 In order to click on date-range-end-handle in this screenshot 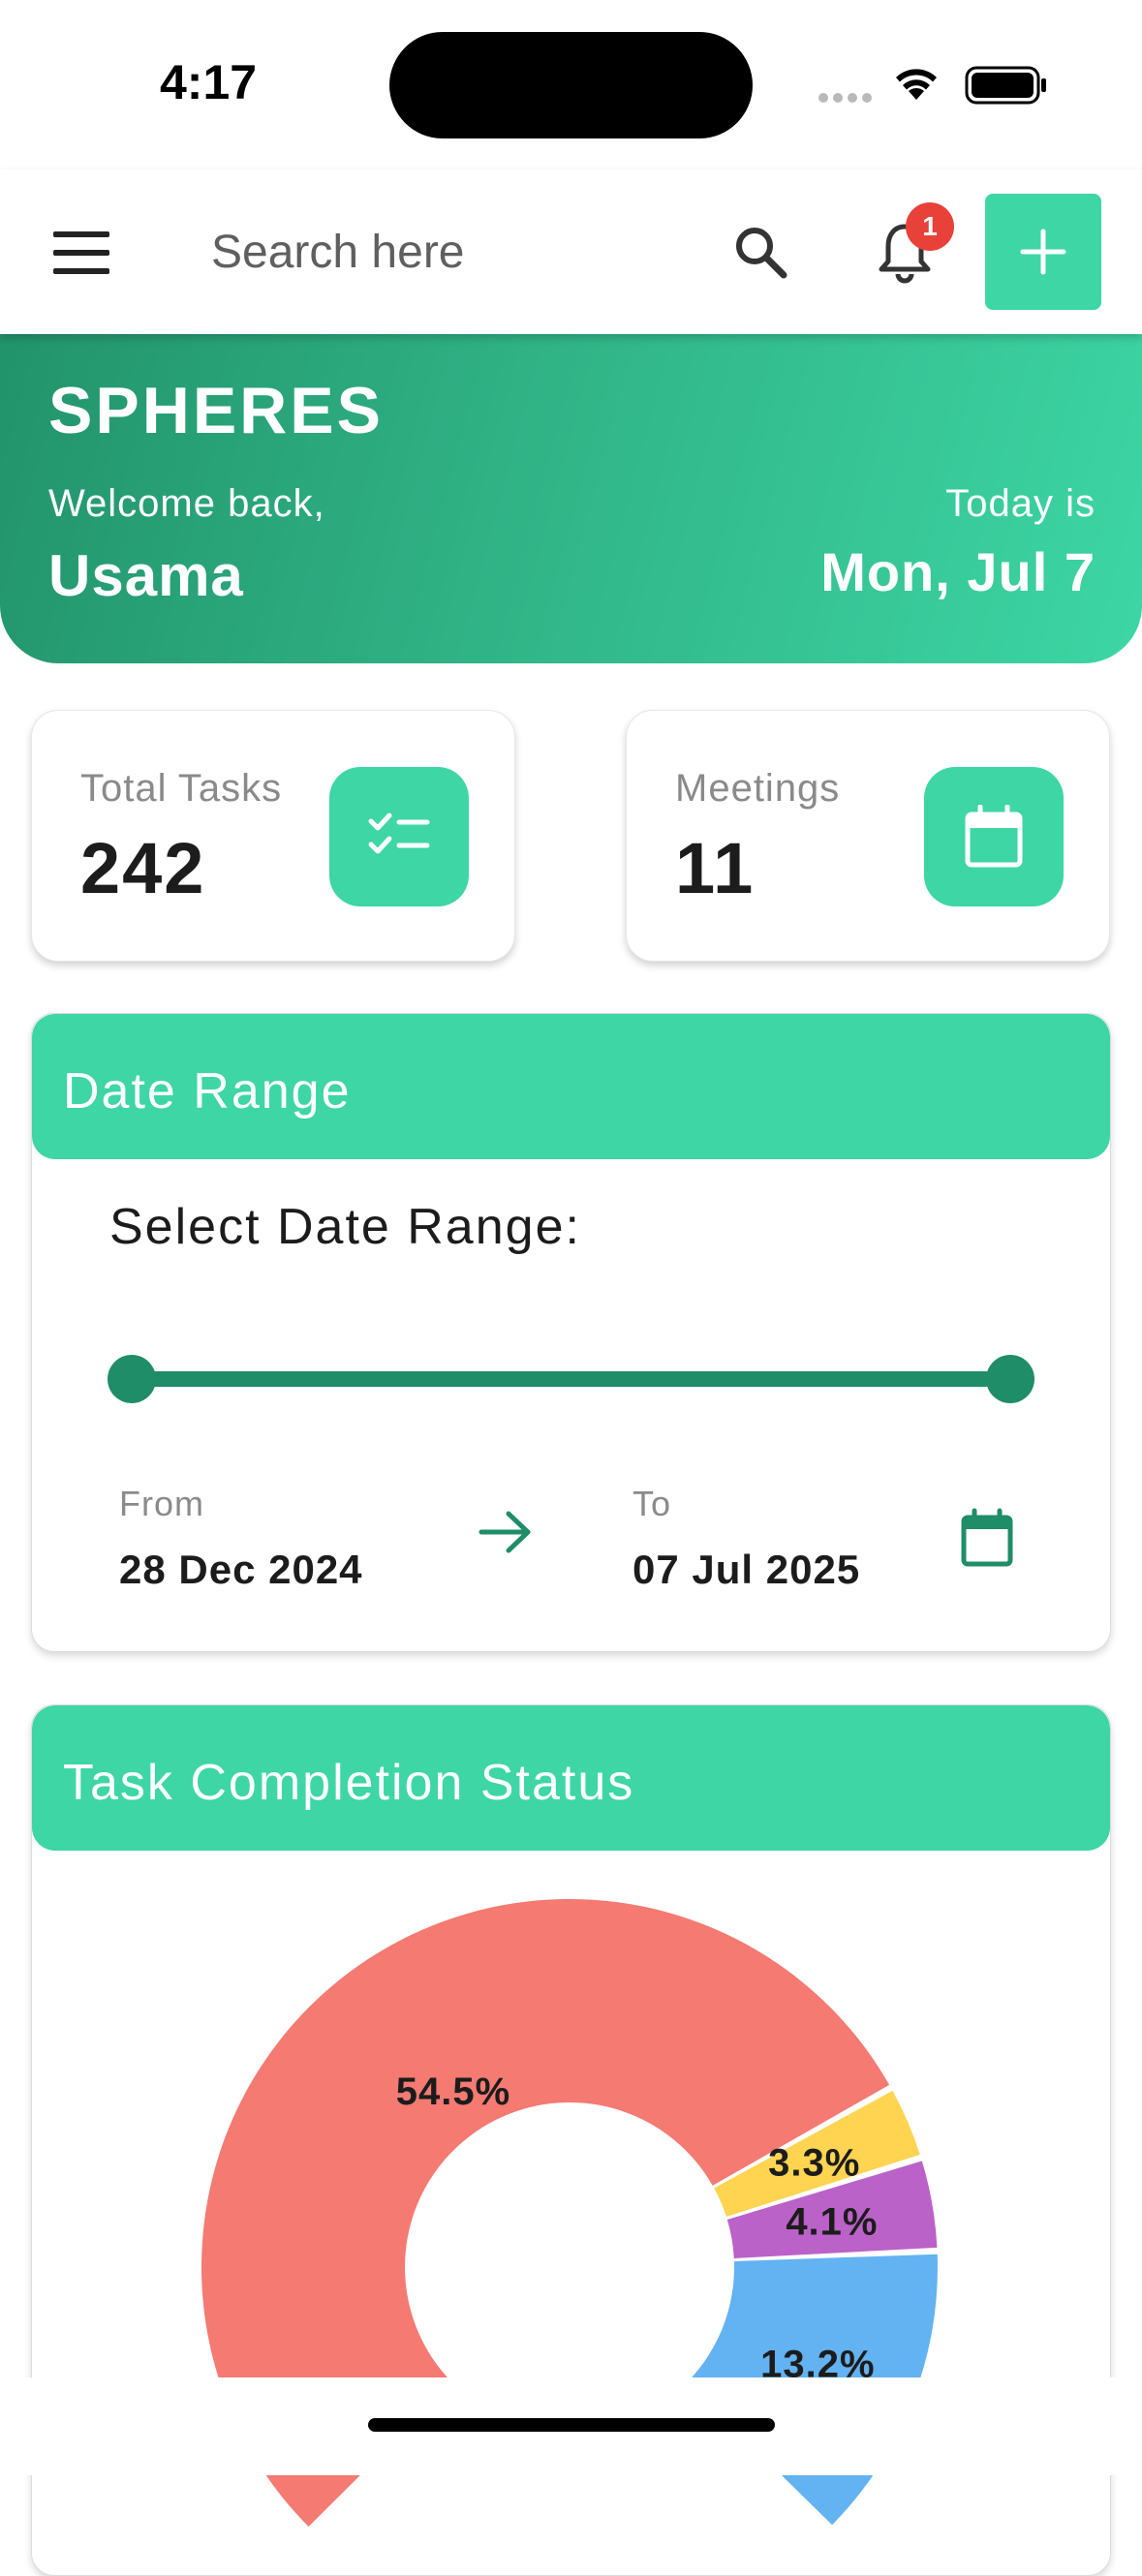, I will do `click(1010, 1379)`.